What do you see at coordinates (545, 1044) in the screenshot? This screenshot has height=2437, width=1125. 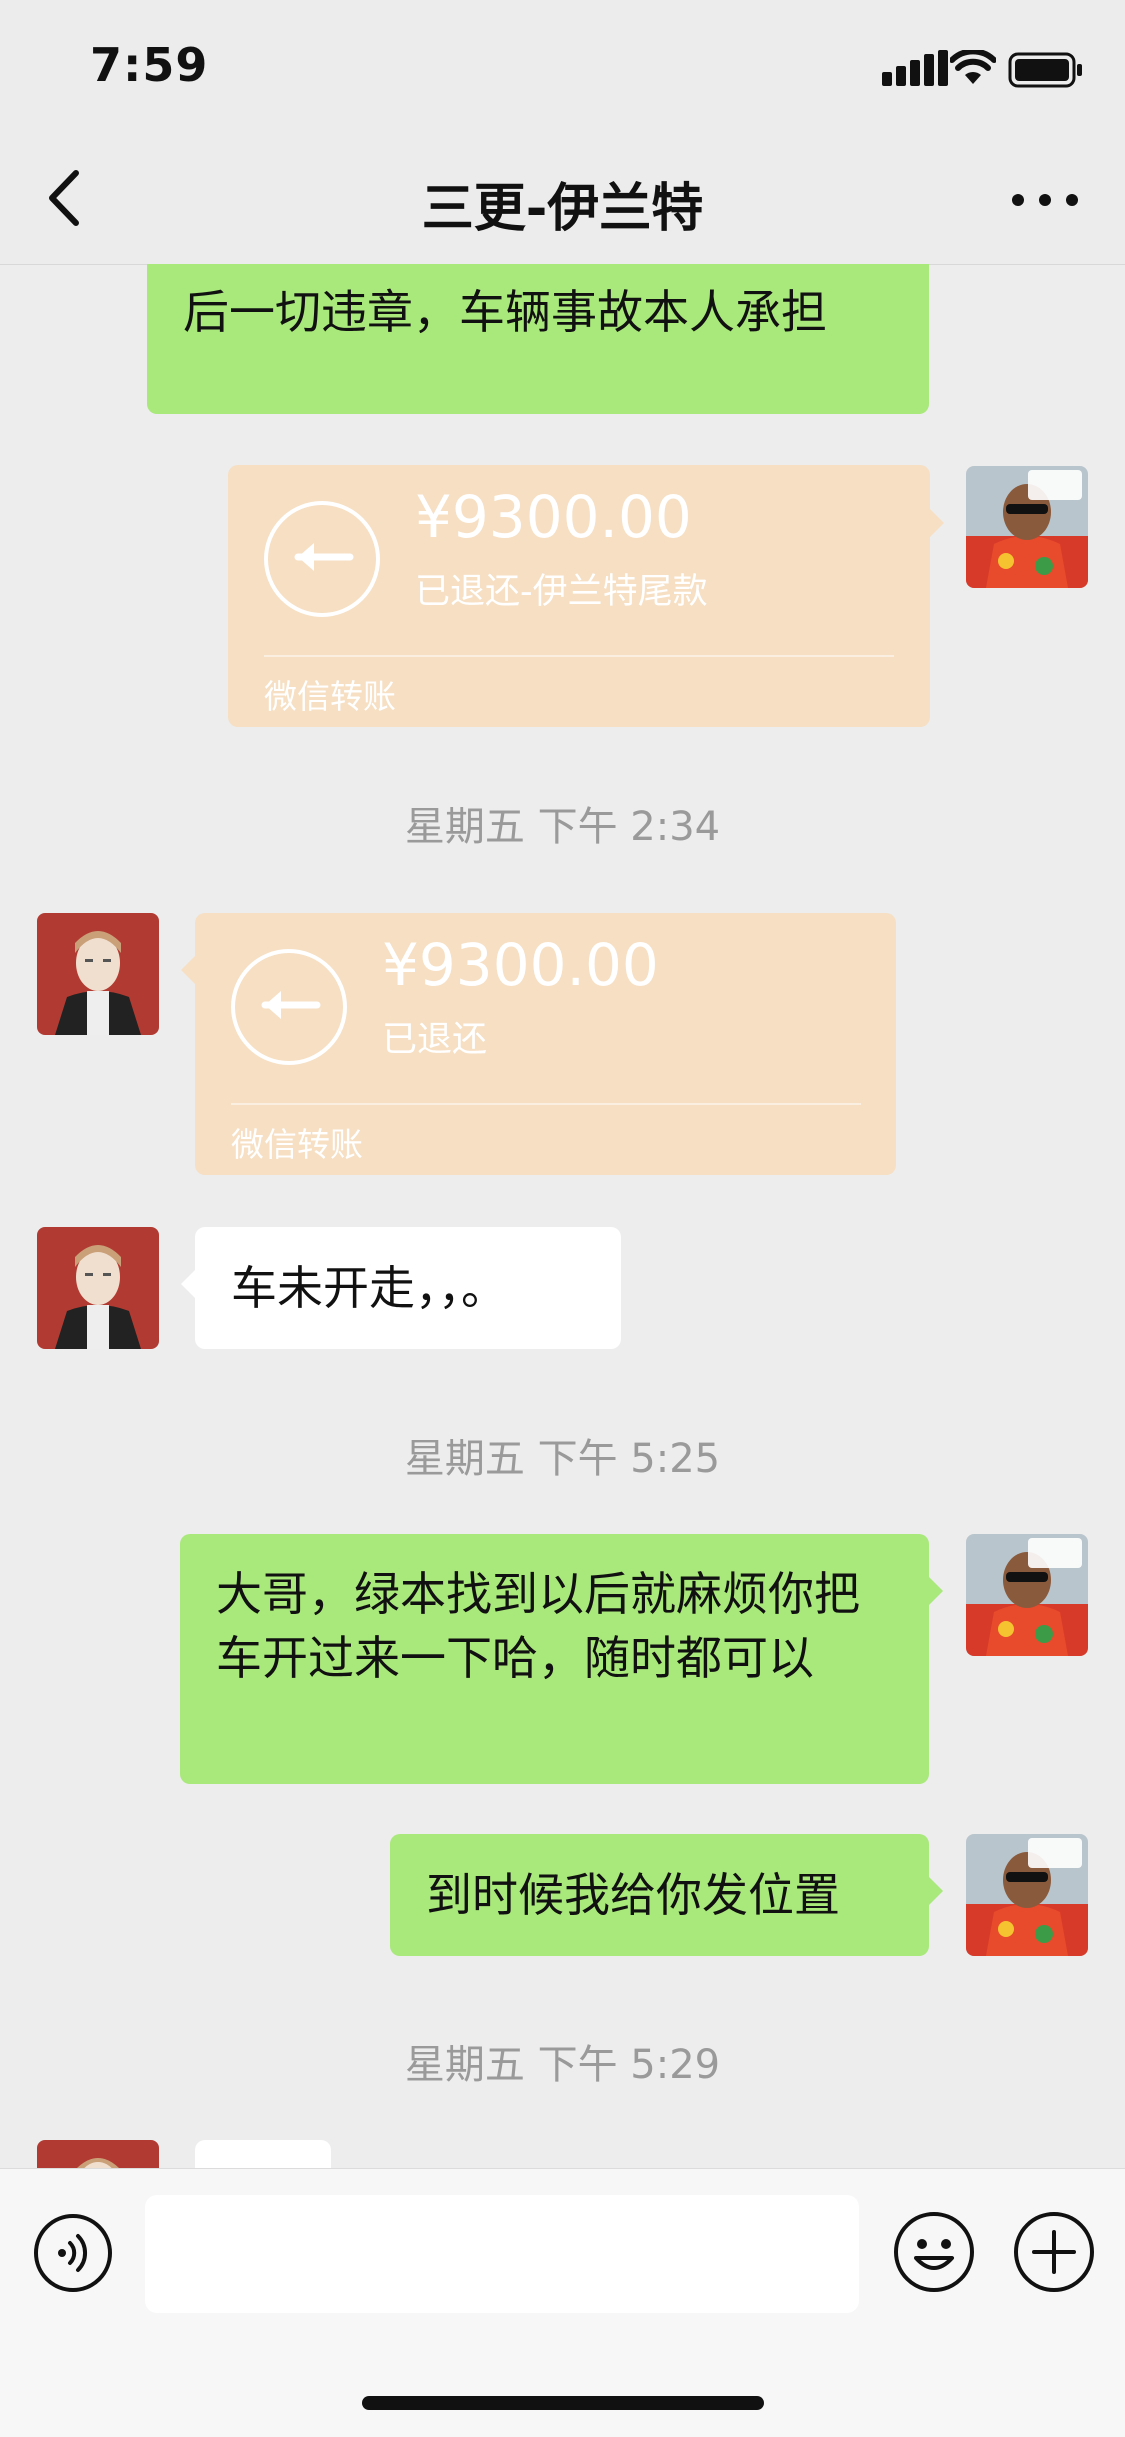 I see `transfer-card-received: ¥9300.00 已退还 微信转账` at bounding box center [545, 1044].